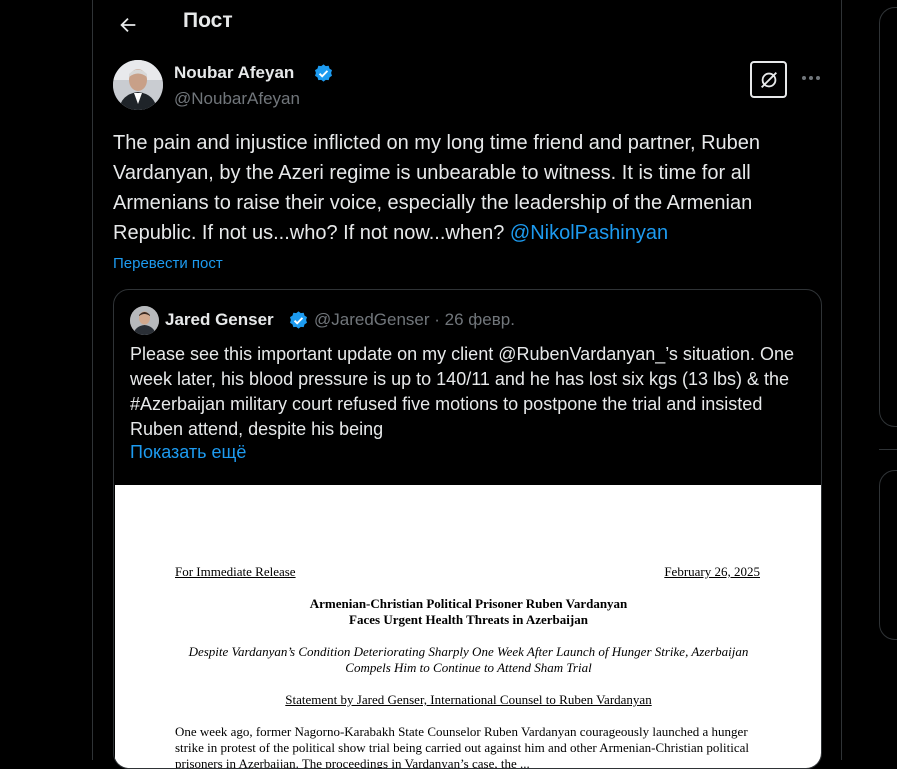 The height and width of the screenshot is (769, 897). Describe the element at coordinates (208, 20) in the screenshot. I see `page-title: Пост` at that location.